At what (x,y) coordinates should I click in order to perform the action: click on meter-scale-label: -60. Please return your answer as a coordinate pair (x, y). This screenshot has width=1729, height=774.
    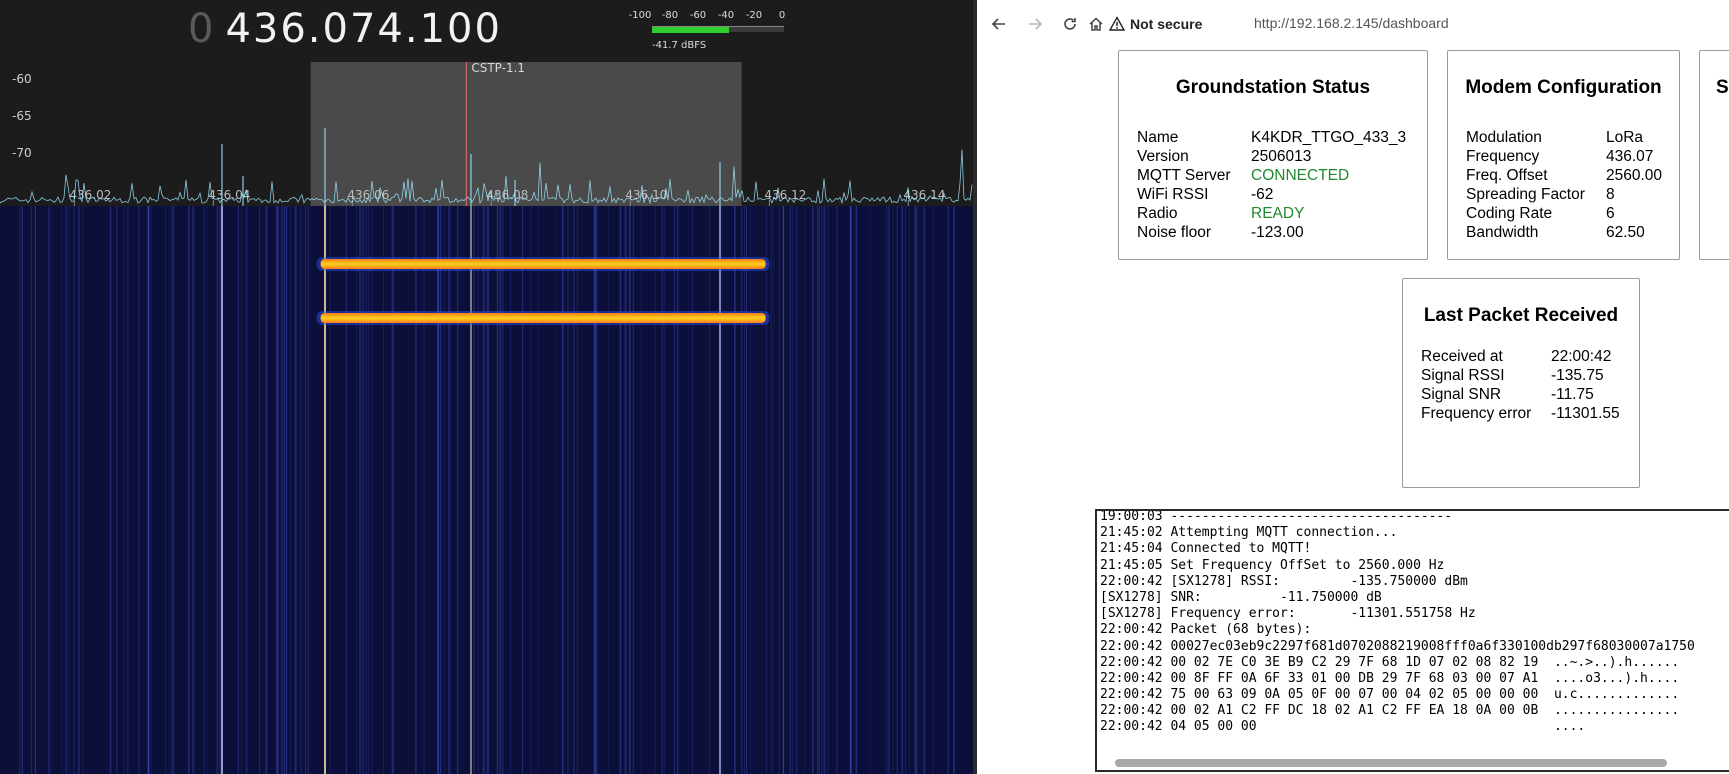
    Looking at the image, I should click on (698, 15).